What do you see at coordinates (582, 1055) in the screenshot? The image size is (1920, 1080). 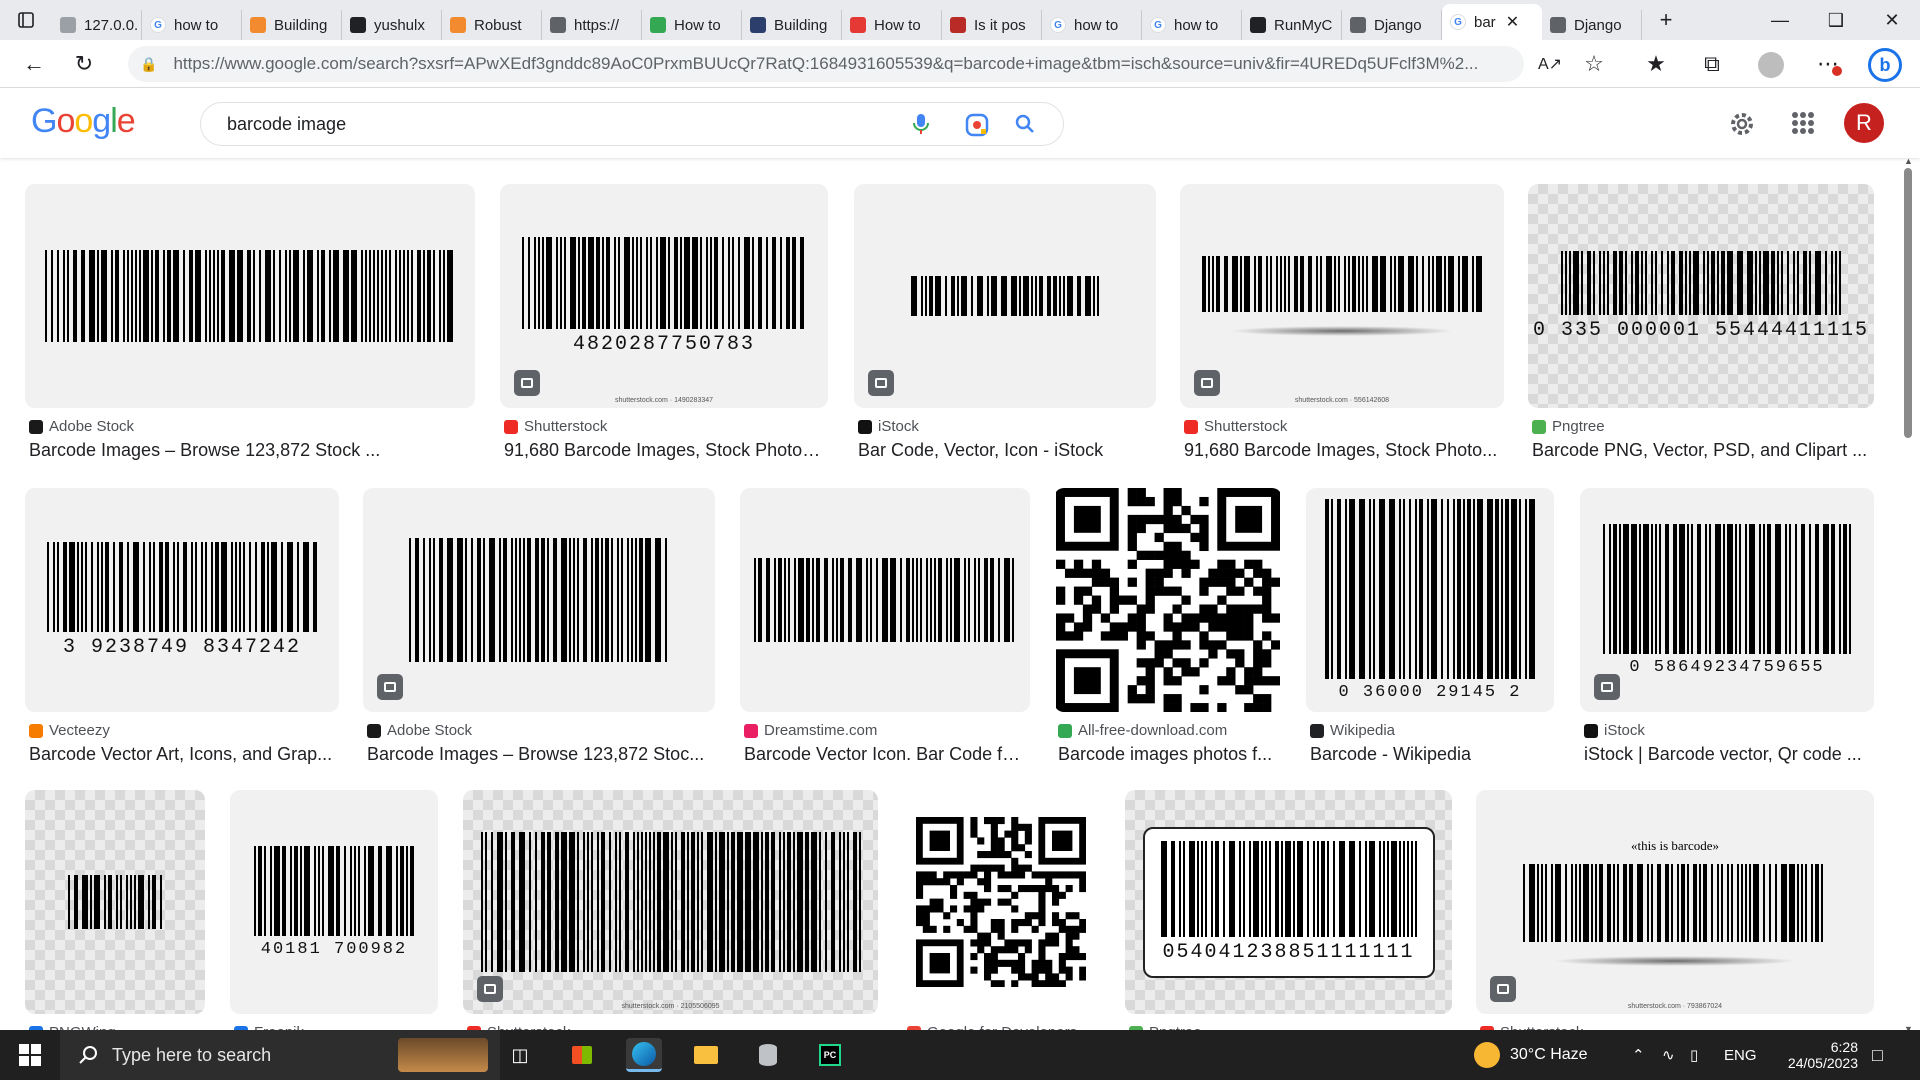 I see `microsoft-store-icon` at bounding box center [582, 1055].